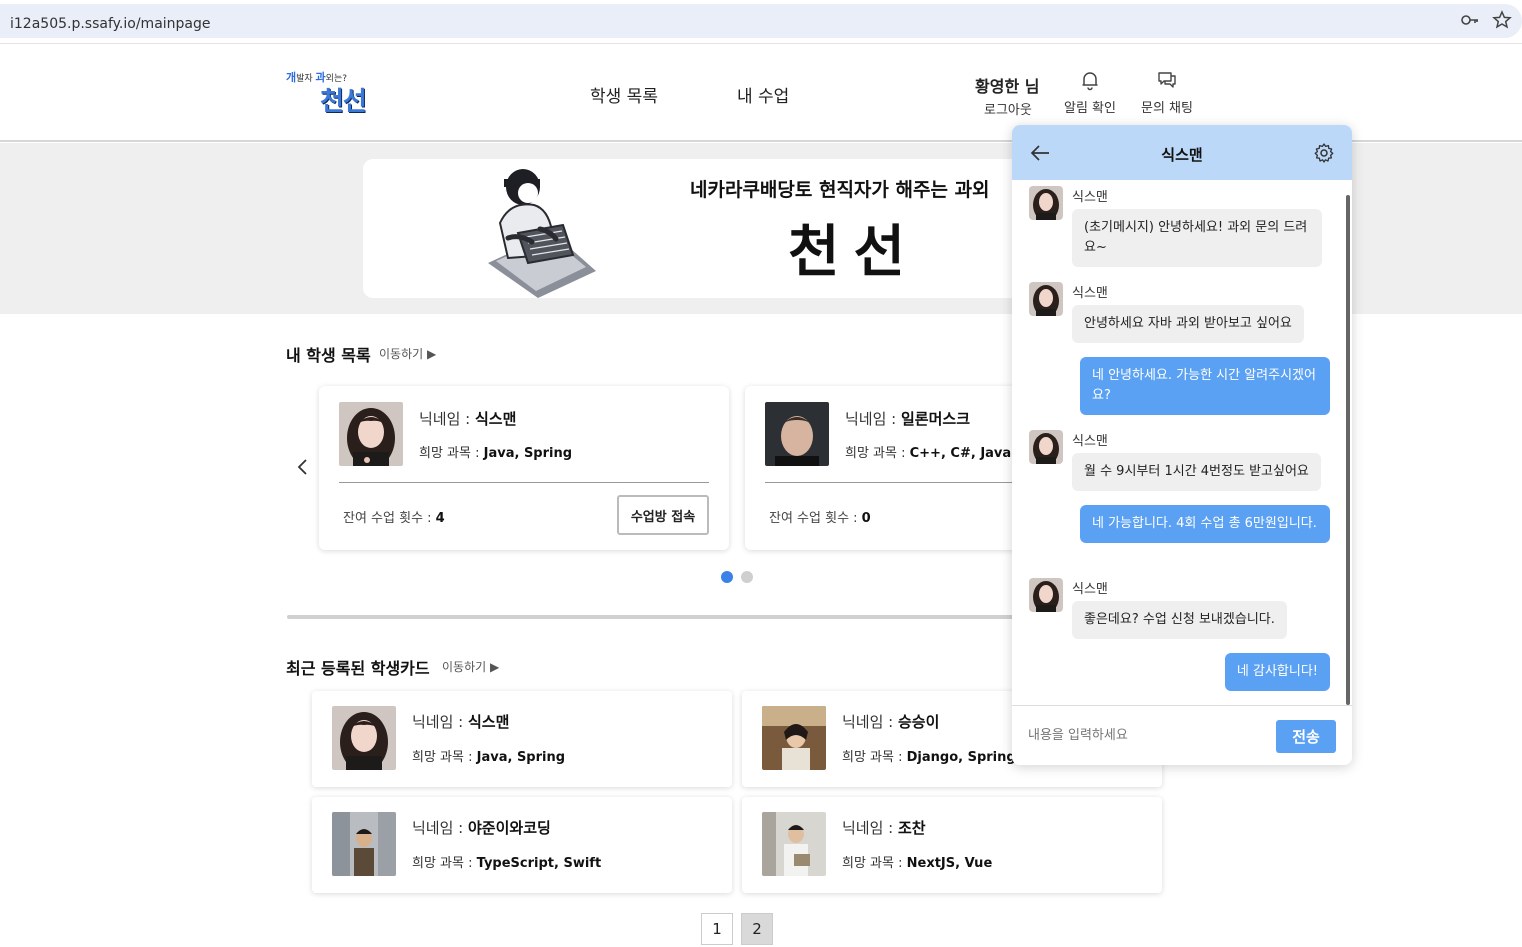 The width and height of the screenshot is (1522, 947). What do you see at coordinates (481, 828) in the screenshot?
I see `student-nickname: 닉네임 : 야준이와코딩` at bounding box center [481, 828].